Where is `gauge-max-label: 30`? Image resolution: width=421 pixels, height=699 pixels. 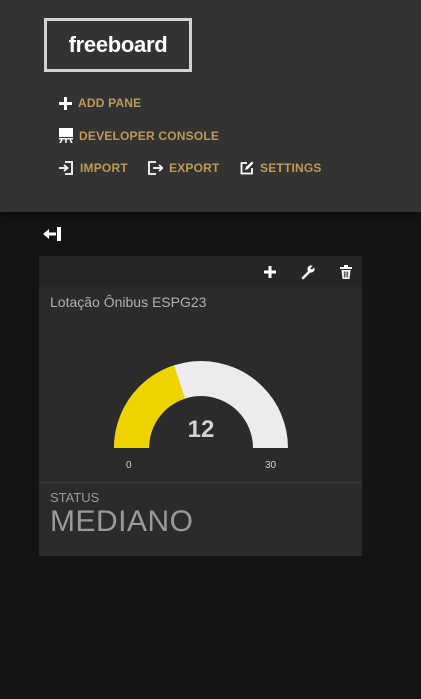 gauge-max-label: 30 is located at coordinates (271, 465).